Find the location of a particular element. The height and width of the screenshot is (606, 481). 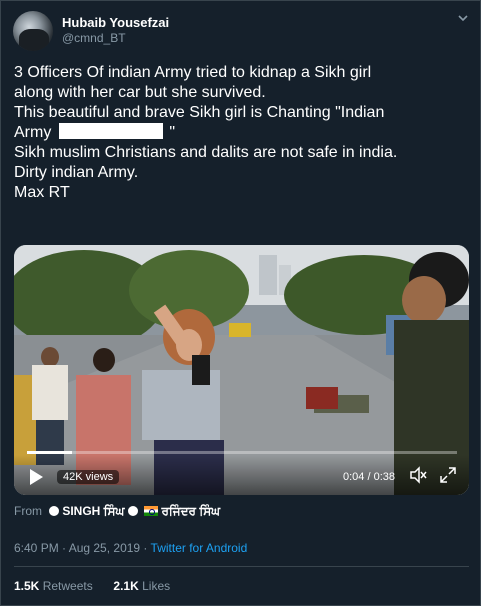

chevron-down-icon is located at coordinates (463, 20).